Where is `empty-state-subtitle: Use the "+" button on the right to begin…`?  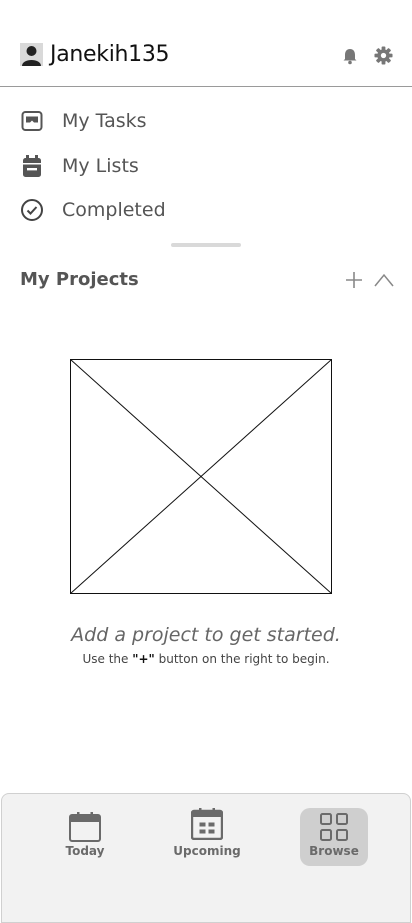
empty-state-subtitle: Use the "+" button on the right to begin… is located at coordinates (206, 659).